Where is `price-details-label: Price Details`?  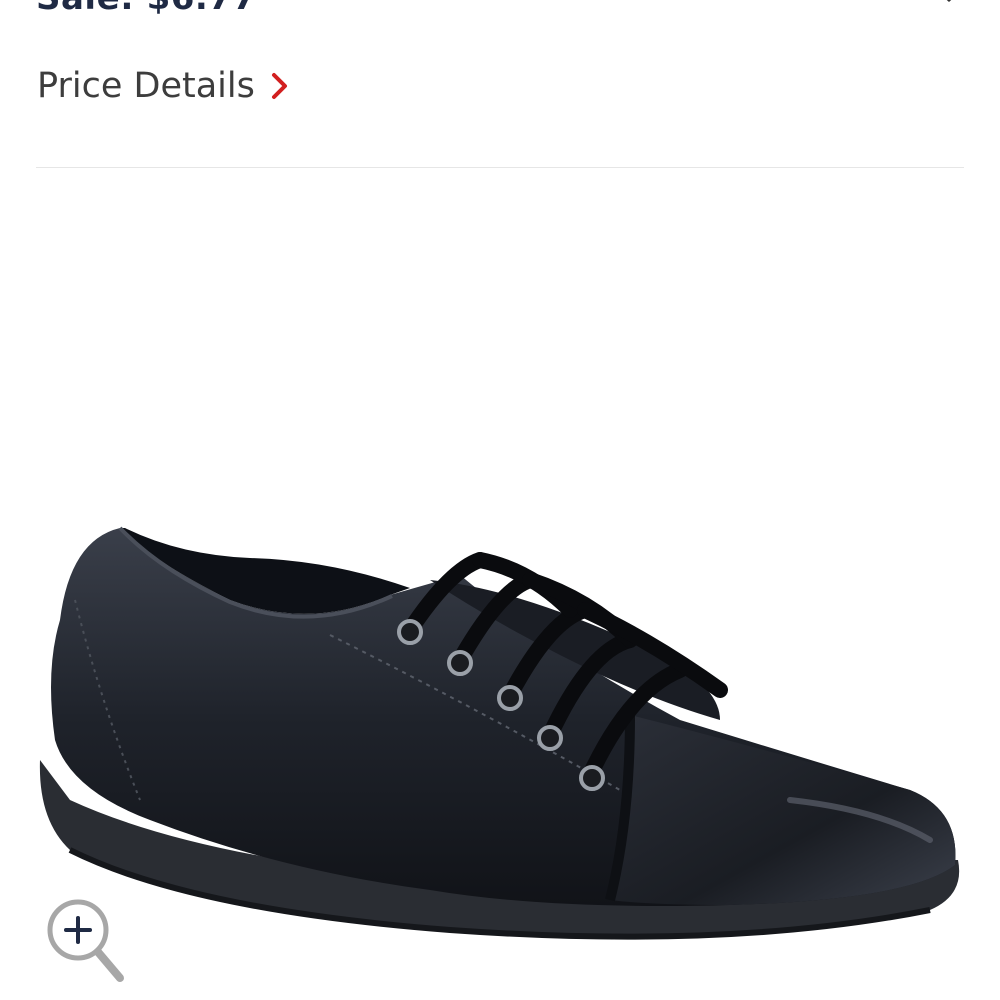
price-details-label: Price Details is located at coordinates (146, 86).